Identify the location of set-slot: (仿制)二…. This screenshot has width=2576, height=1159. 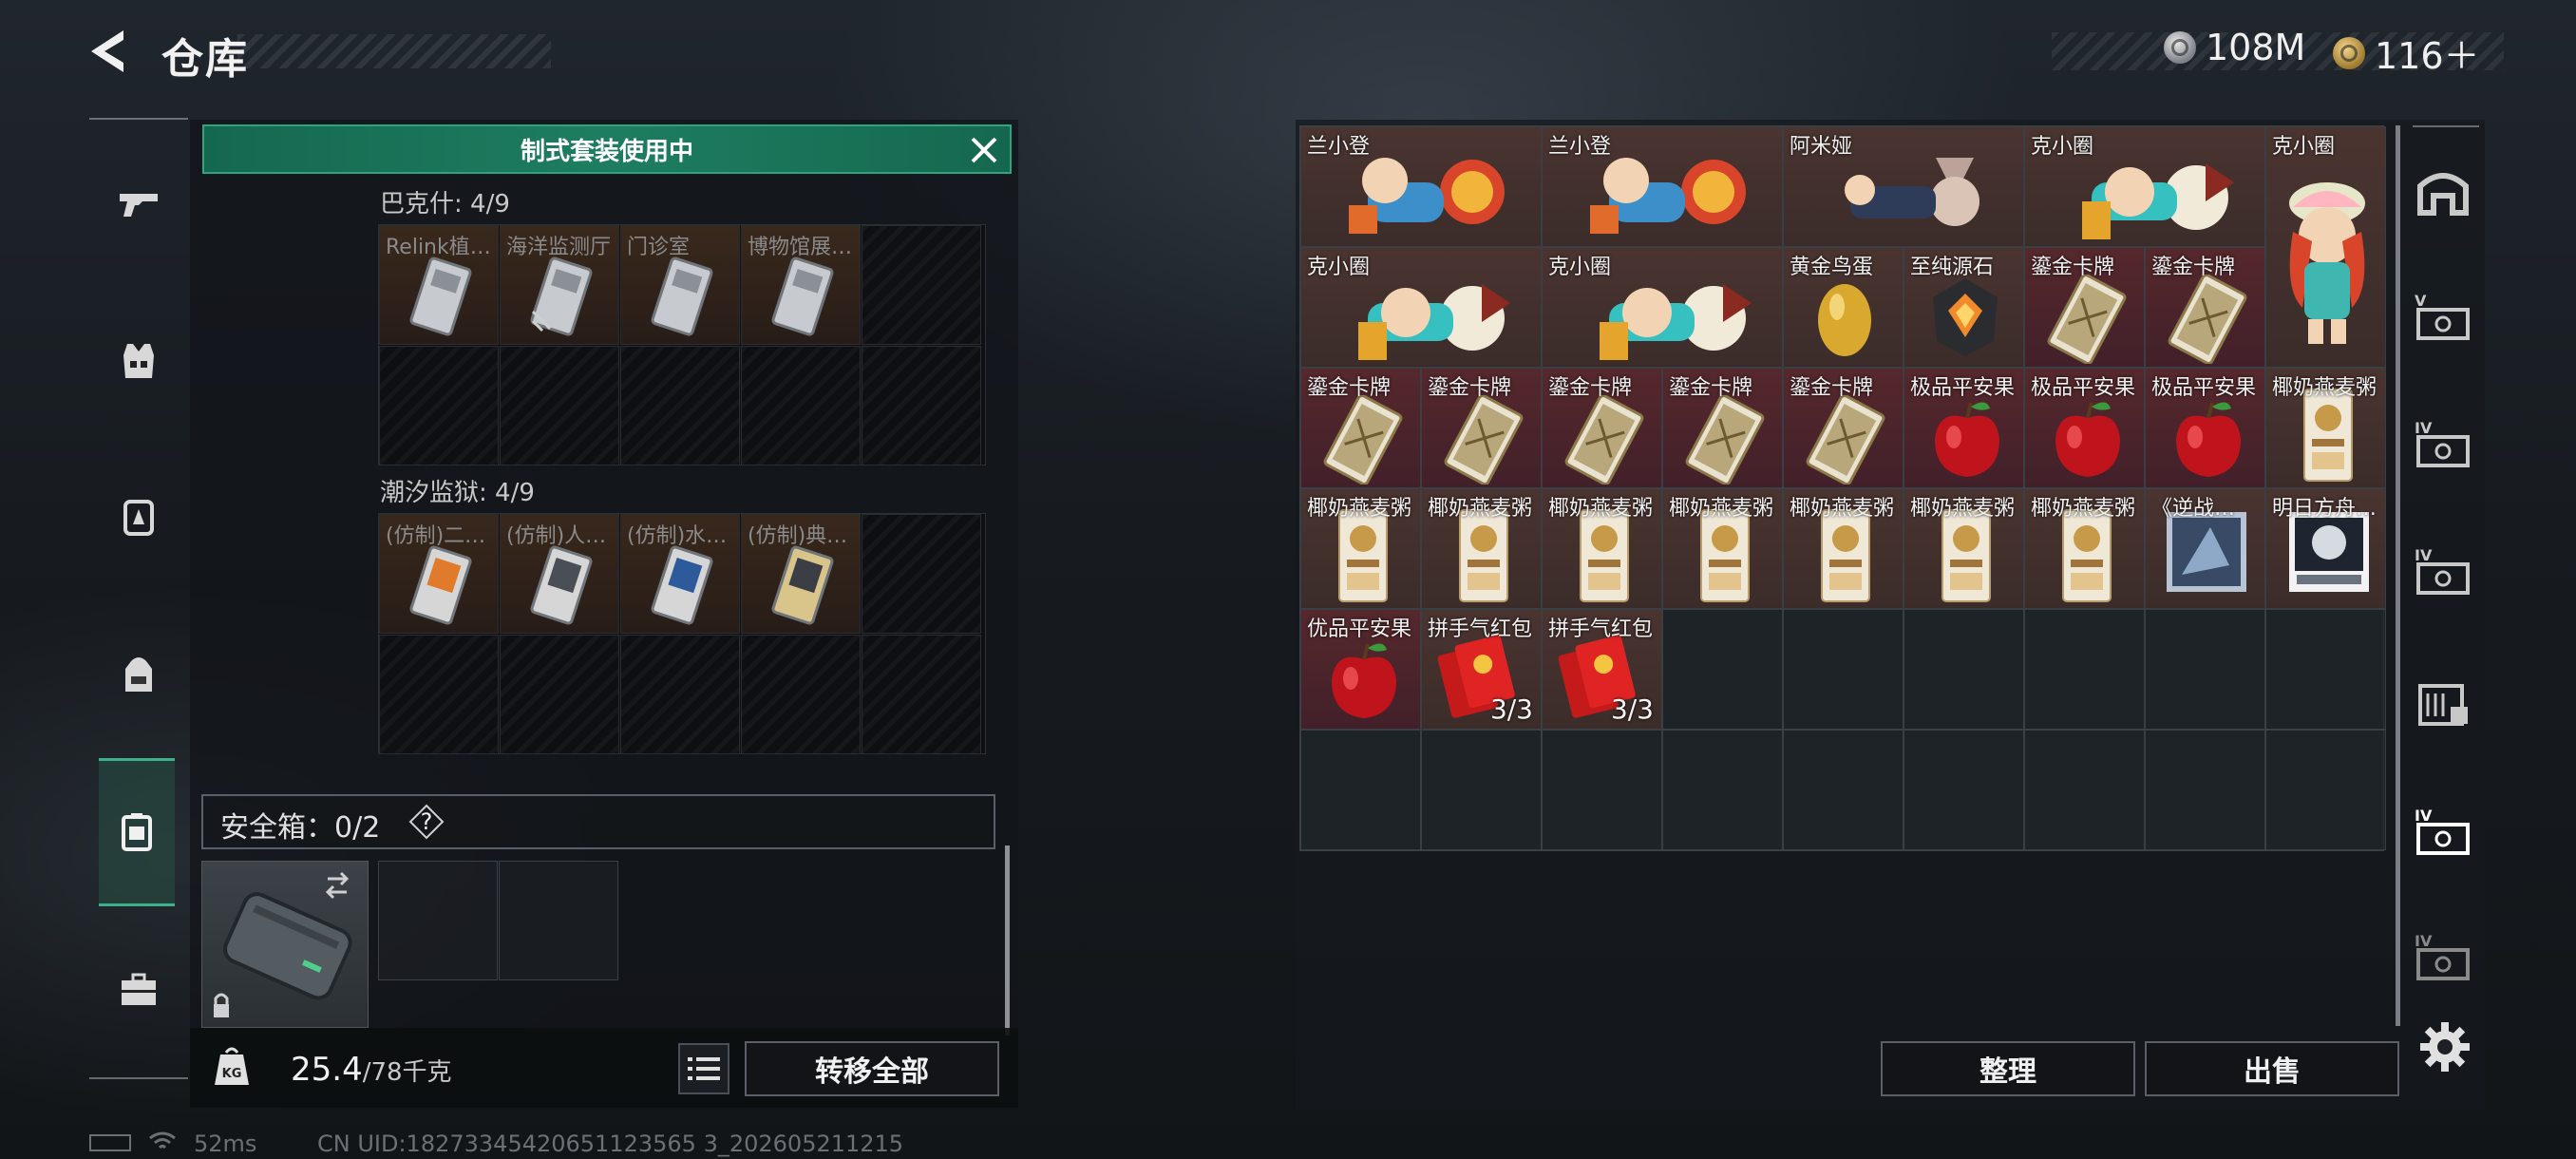
(439, 574).